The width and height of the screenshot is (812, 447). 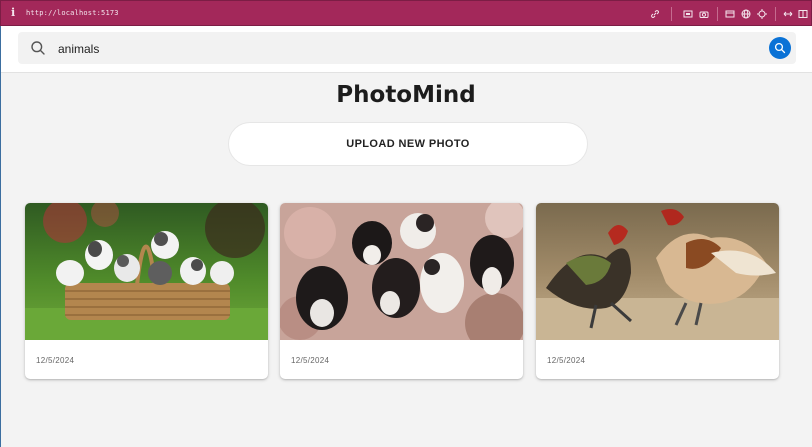 I want to click on app-header, so click(x=406, y=49).